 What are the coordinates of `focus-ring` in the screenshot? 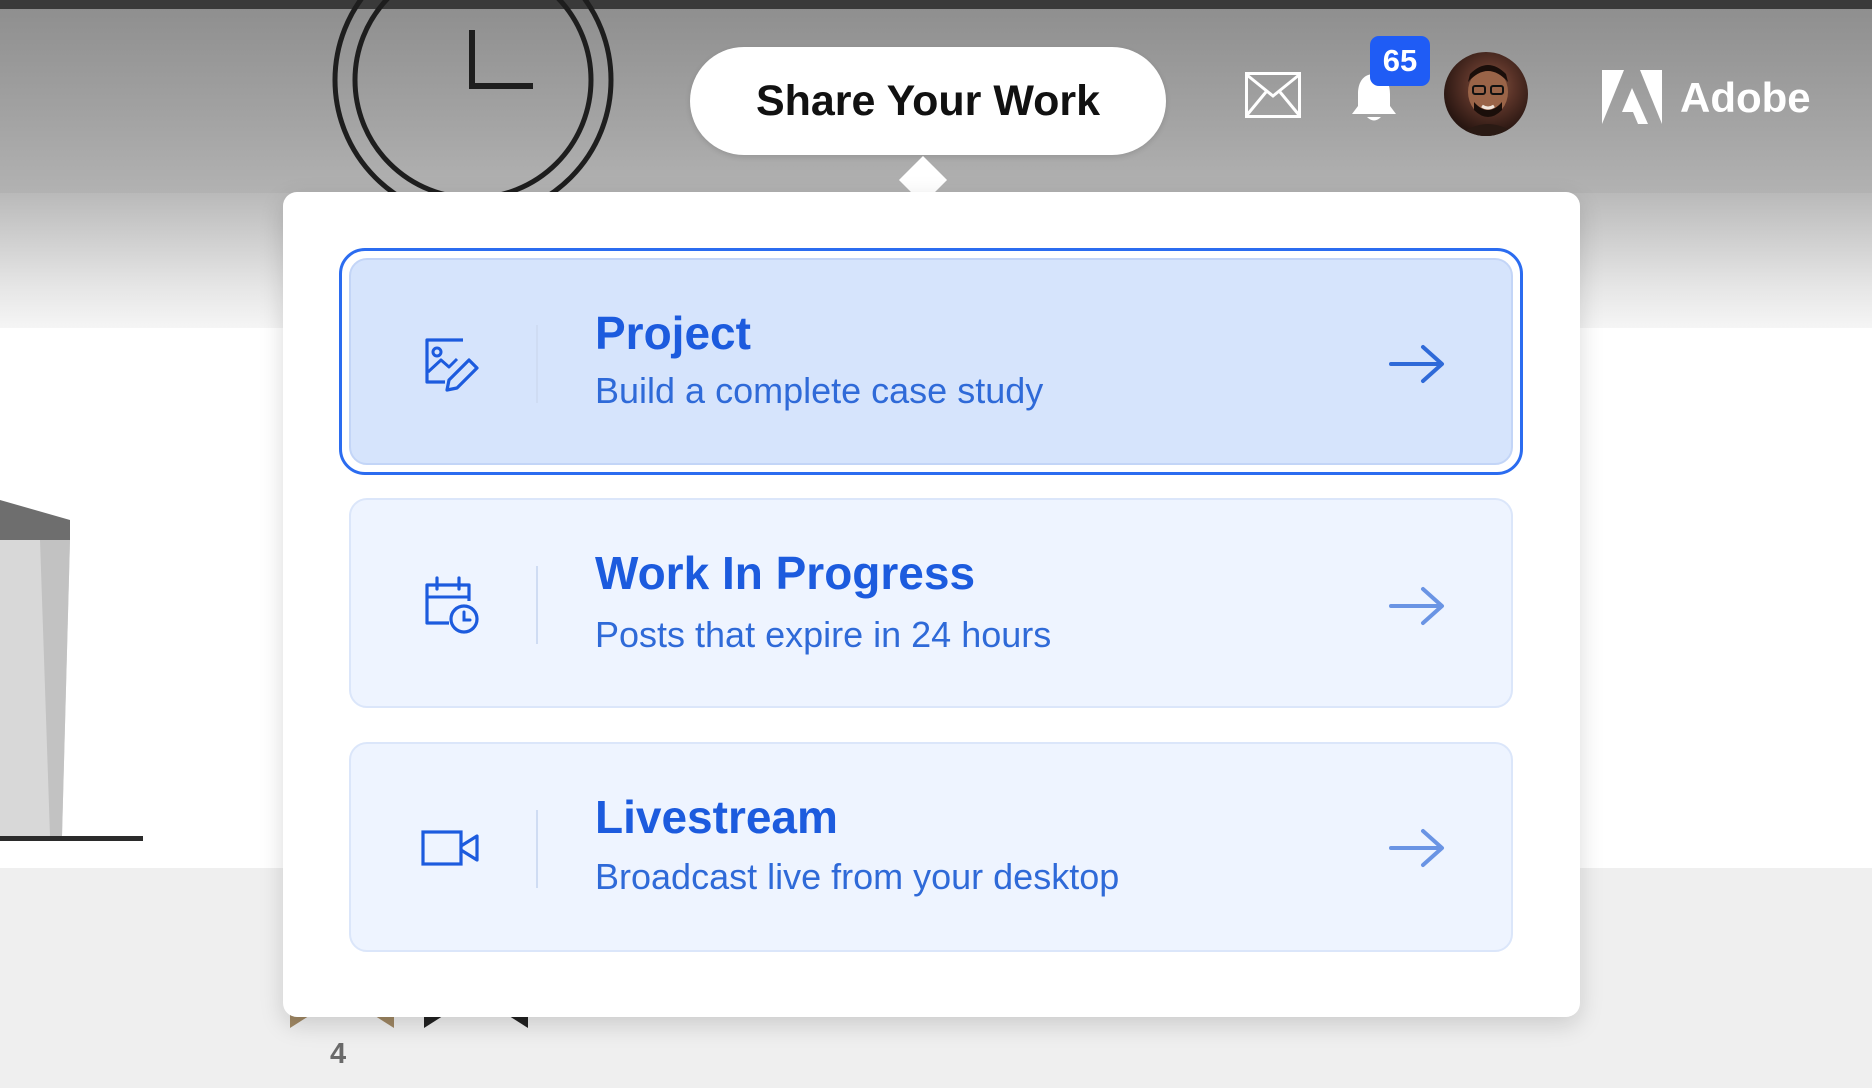 It's located at (931, 361).